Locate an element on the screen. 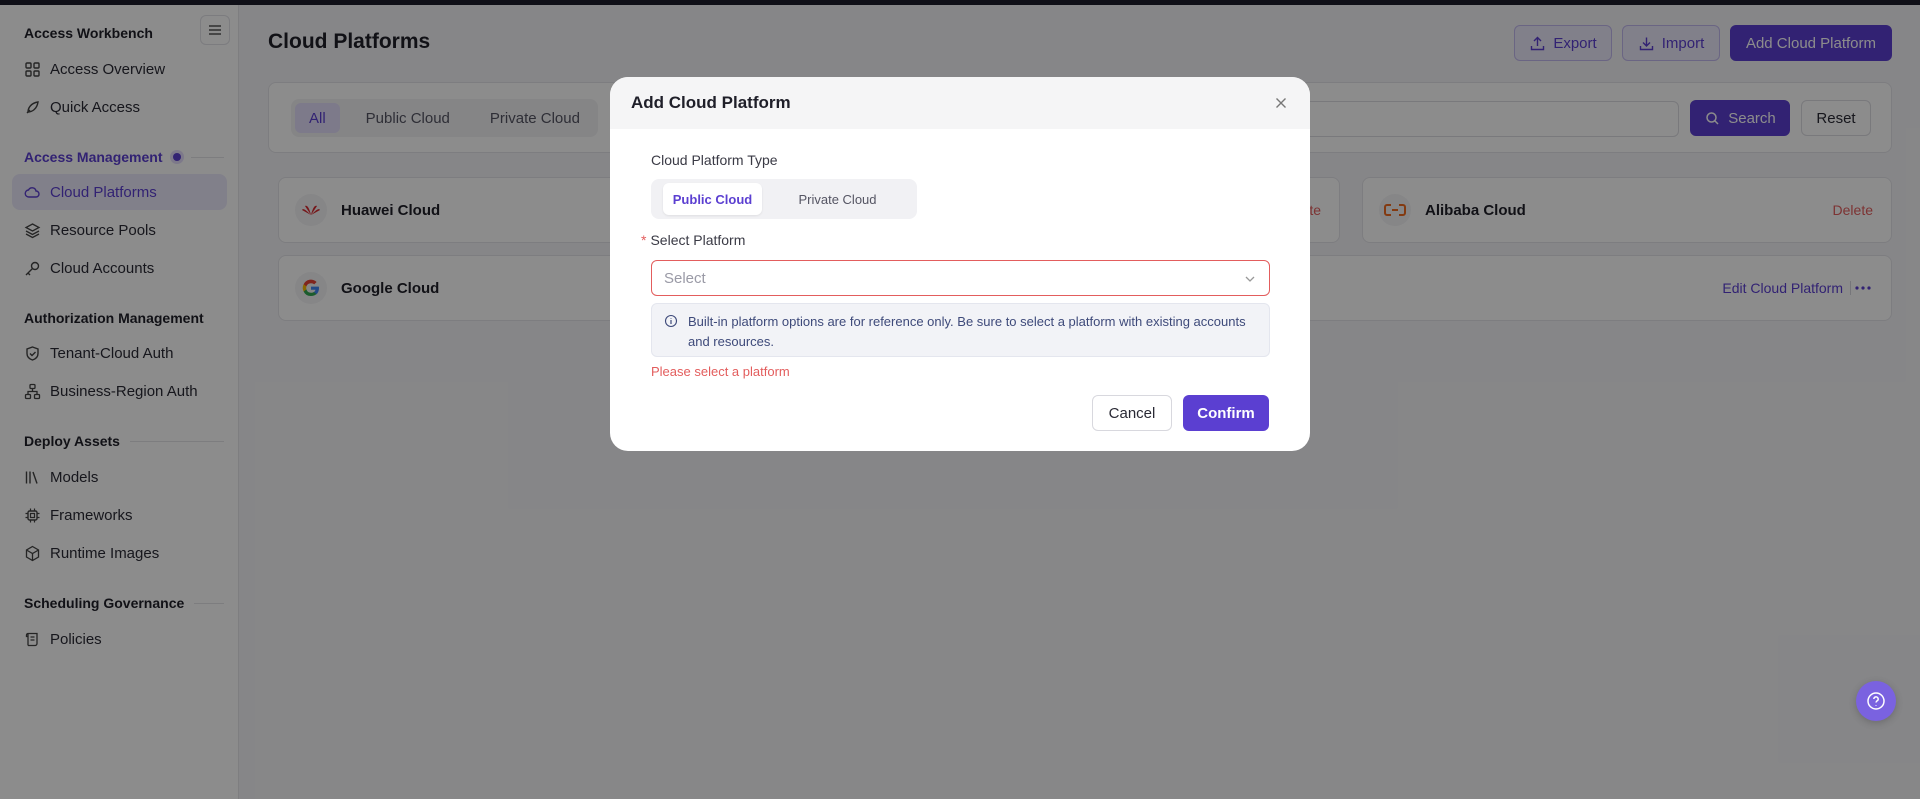 Image resolution: width=1920 pixels, height=799 pixels. close-icon is located at coordinates (1281, 103).